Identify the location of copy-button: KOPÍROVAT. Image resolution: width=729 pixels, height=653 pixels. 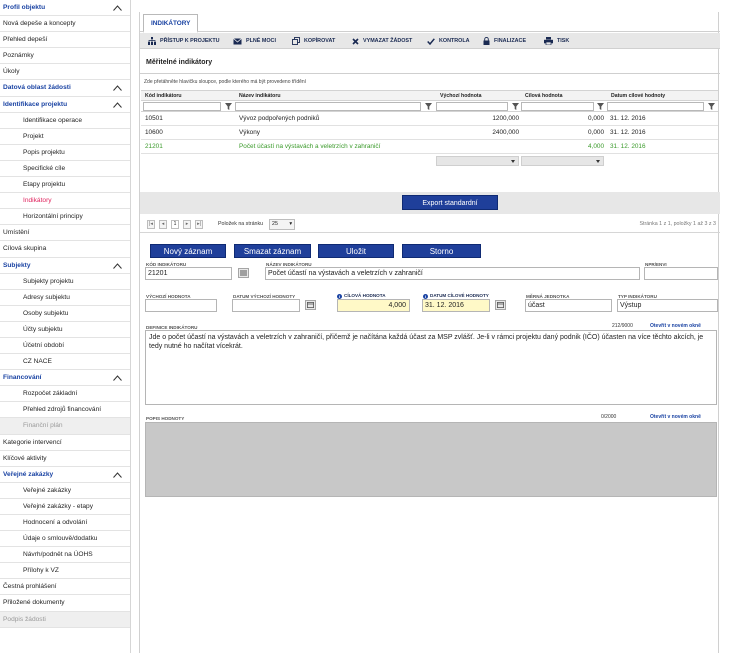
(313, 41).